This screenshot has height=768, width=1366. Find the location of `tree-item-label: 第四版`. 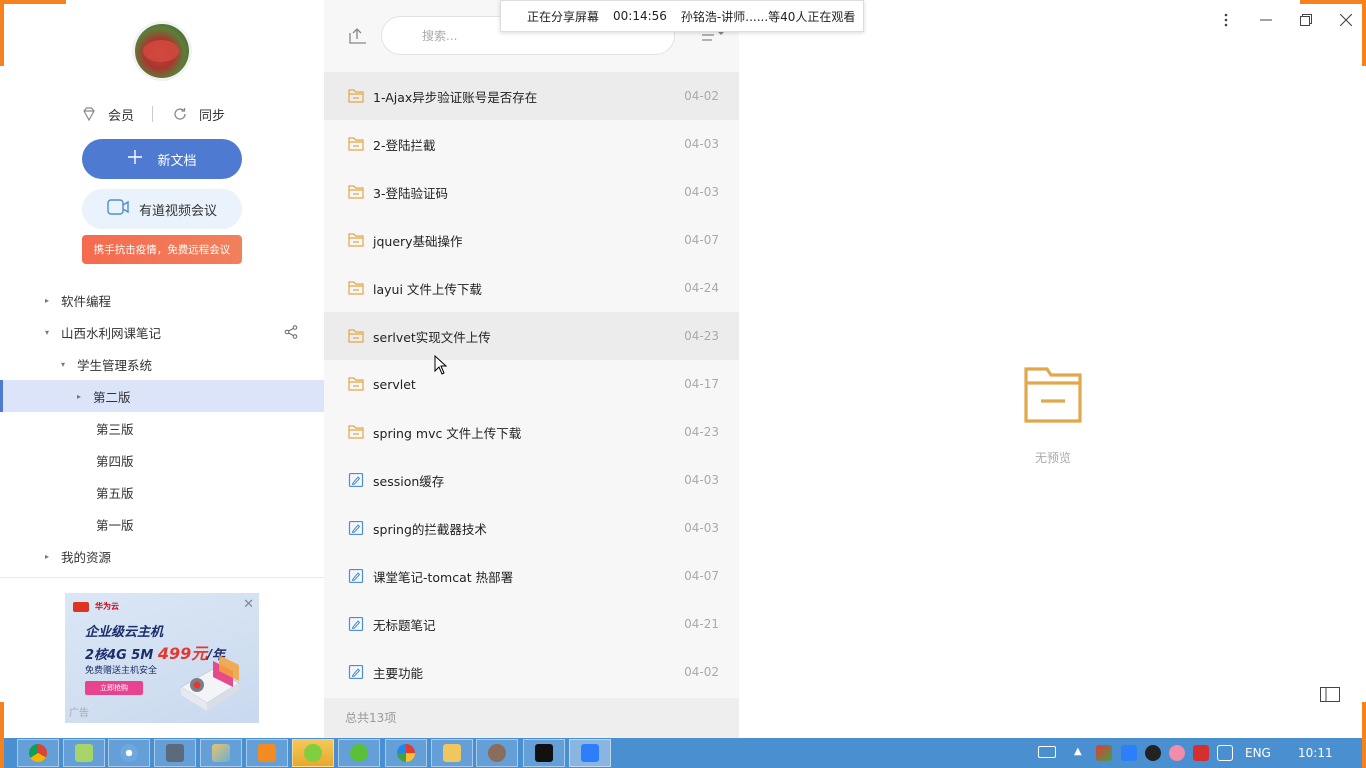

tree-item-label: 第四版 is located at coordinates (115, 461).